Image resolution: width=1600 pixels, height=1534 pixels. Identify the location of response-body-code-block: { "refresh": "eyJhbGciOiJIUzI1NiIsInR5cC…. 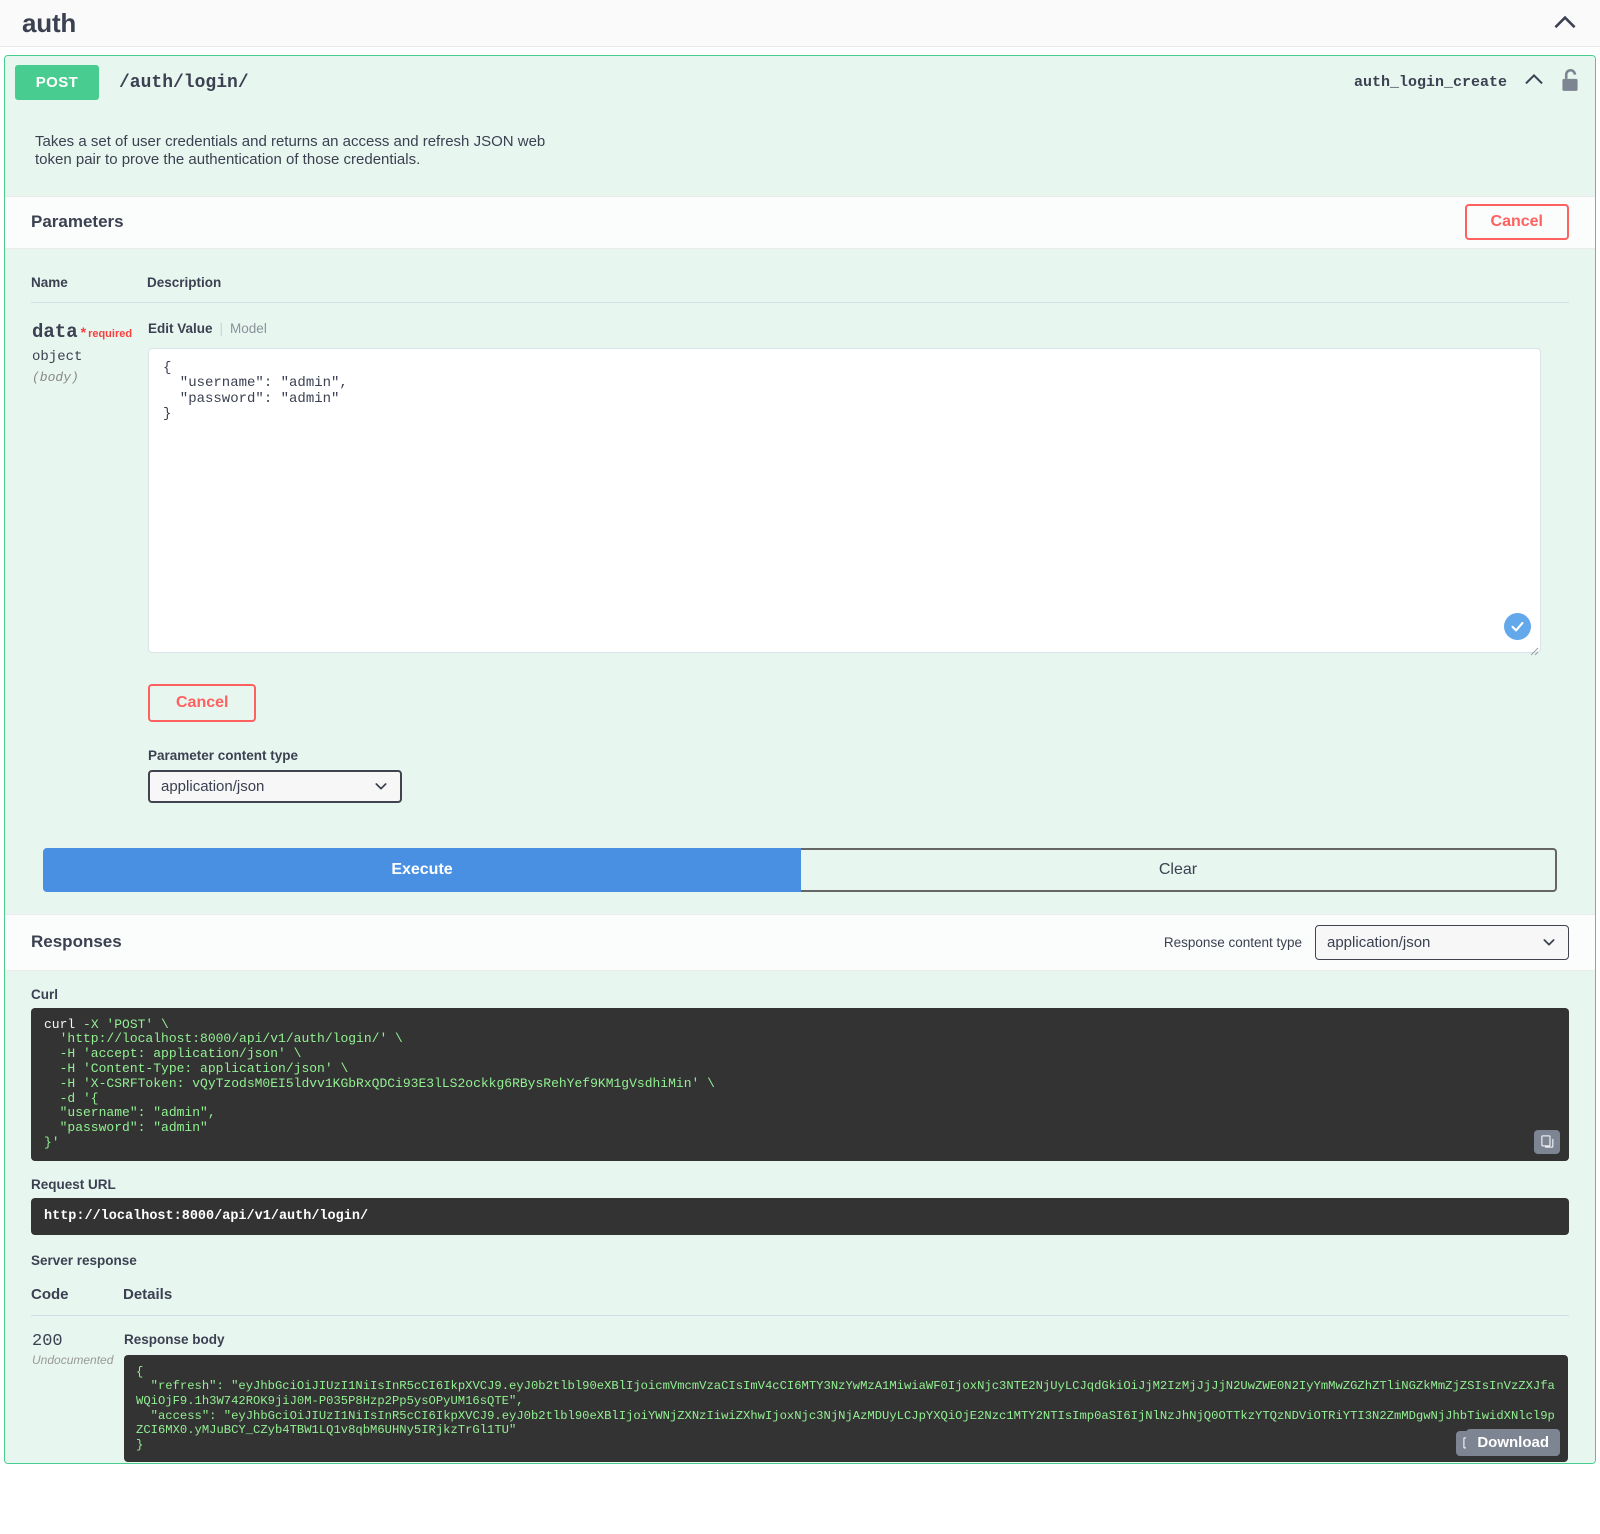
(846, 1408).